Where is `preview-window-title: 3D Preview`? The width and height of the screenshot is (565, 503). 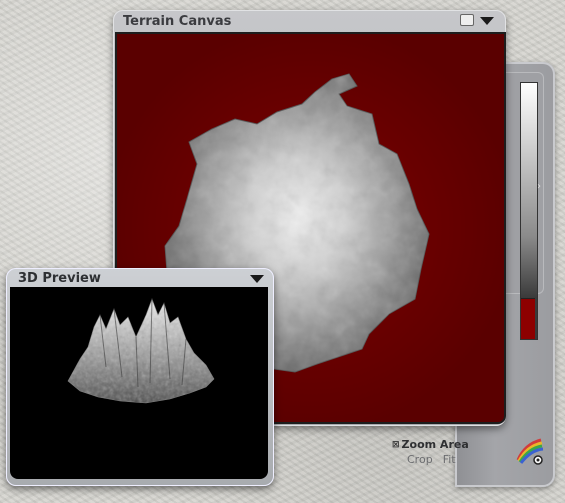 preview-window-title: 3D Preview is located at coordinates (59, 278).